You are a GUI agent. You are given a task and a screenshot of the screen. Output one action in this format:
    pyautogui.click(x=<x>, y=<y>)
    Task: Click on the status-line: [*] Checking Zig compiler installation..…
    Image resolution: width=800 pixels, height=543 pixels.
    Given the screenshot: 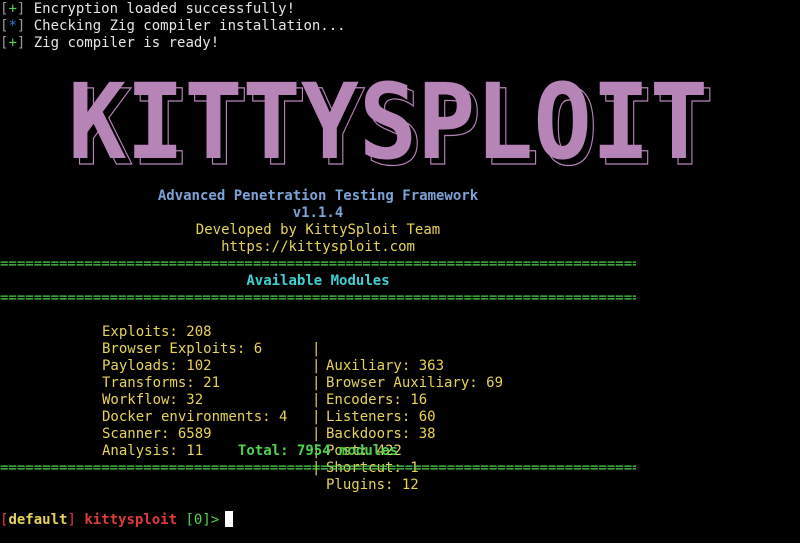 What is the action you would take?
    pyautogui.click(x=173, y=26)
    